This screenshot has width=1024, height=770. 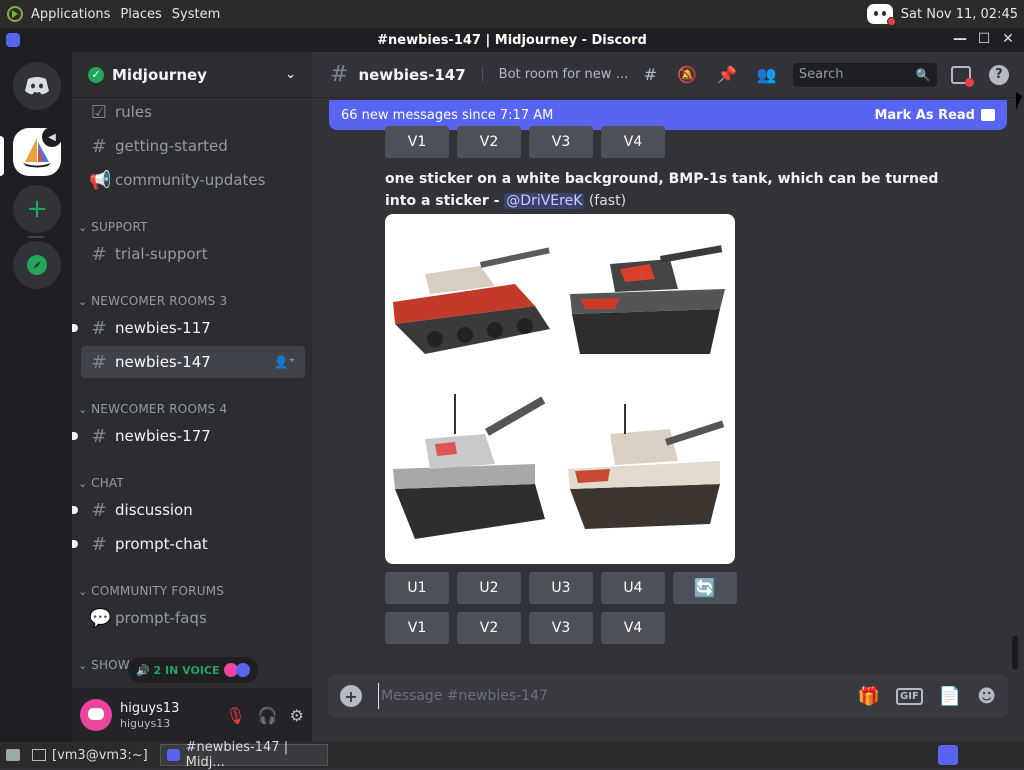 I want to click on threads-icon: #, so click(x=650, y=74).